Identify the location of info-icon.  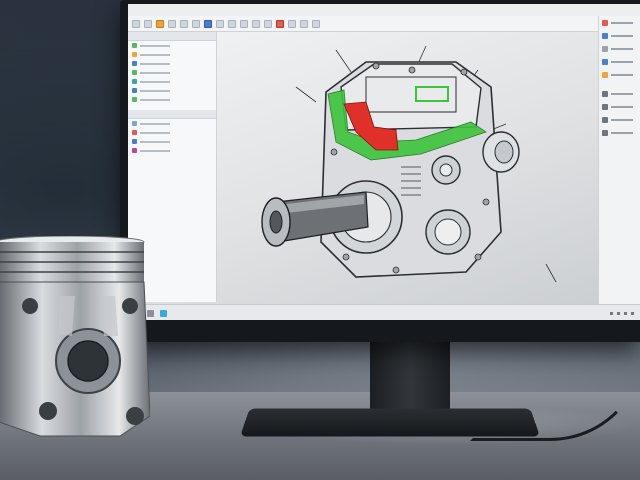
(605, 35).